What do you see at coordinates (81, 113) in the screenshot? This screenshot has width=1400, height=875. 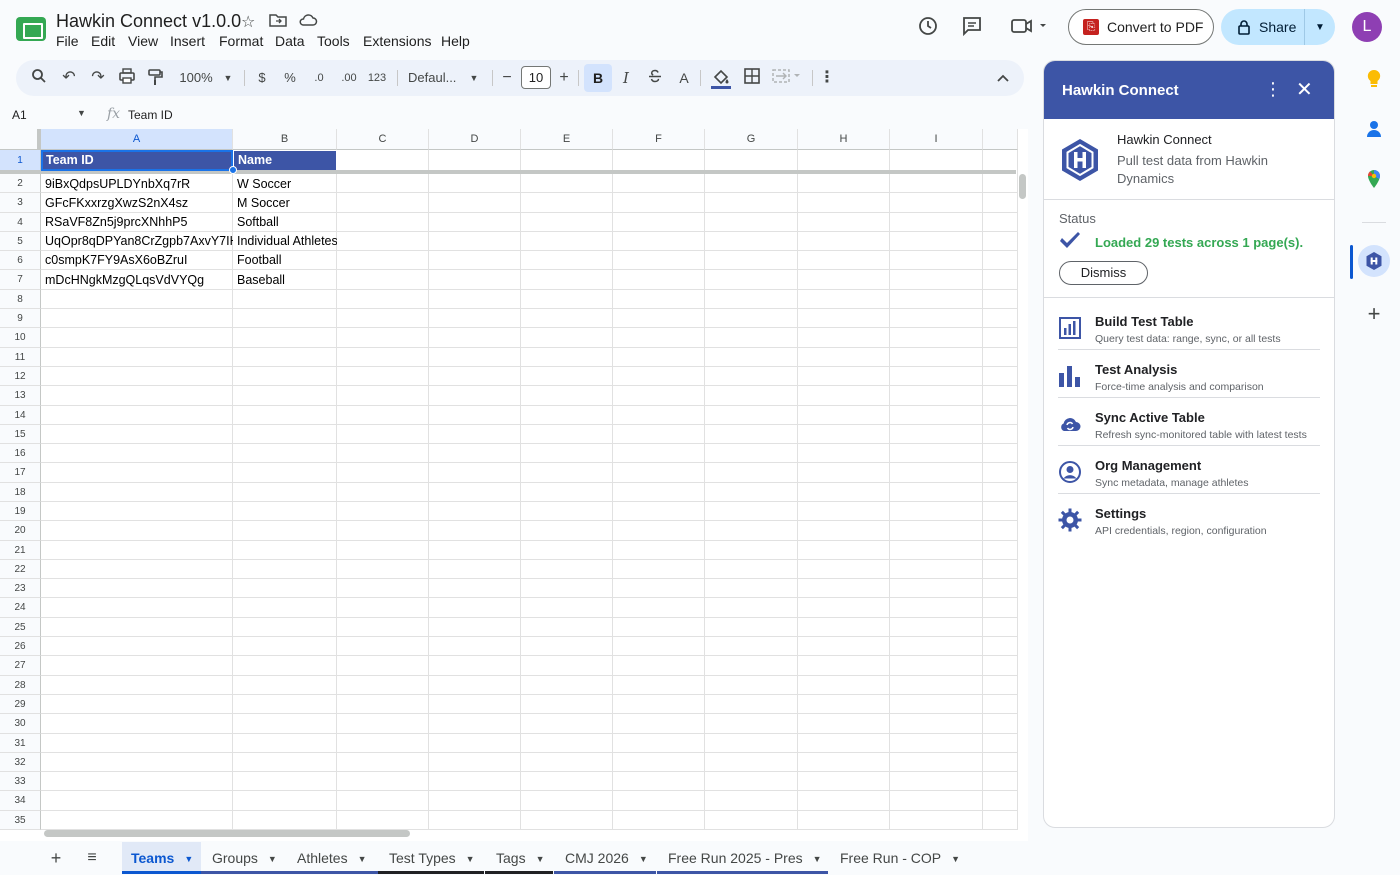 I see `name-box-dropdown-icon: ▼` at bounding box center [81, 113].